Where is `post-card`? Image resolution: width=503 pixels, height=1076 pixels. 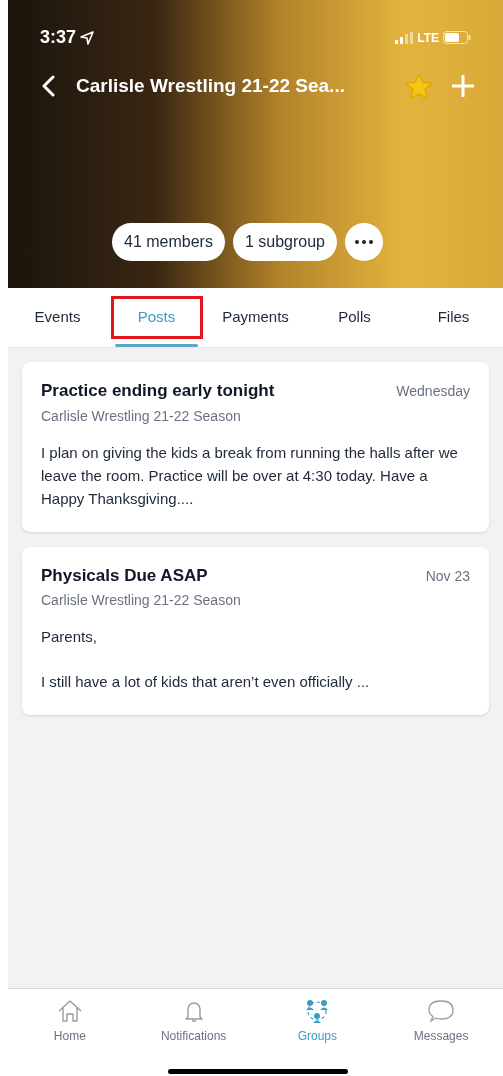
post-card is located at coordinates (255, 447).